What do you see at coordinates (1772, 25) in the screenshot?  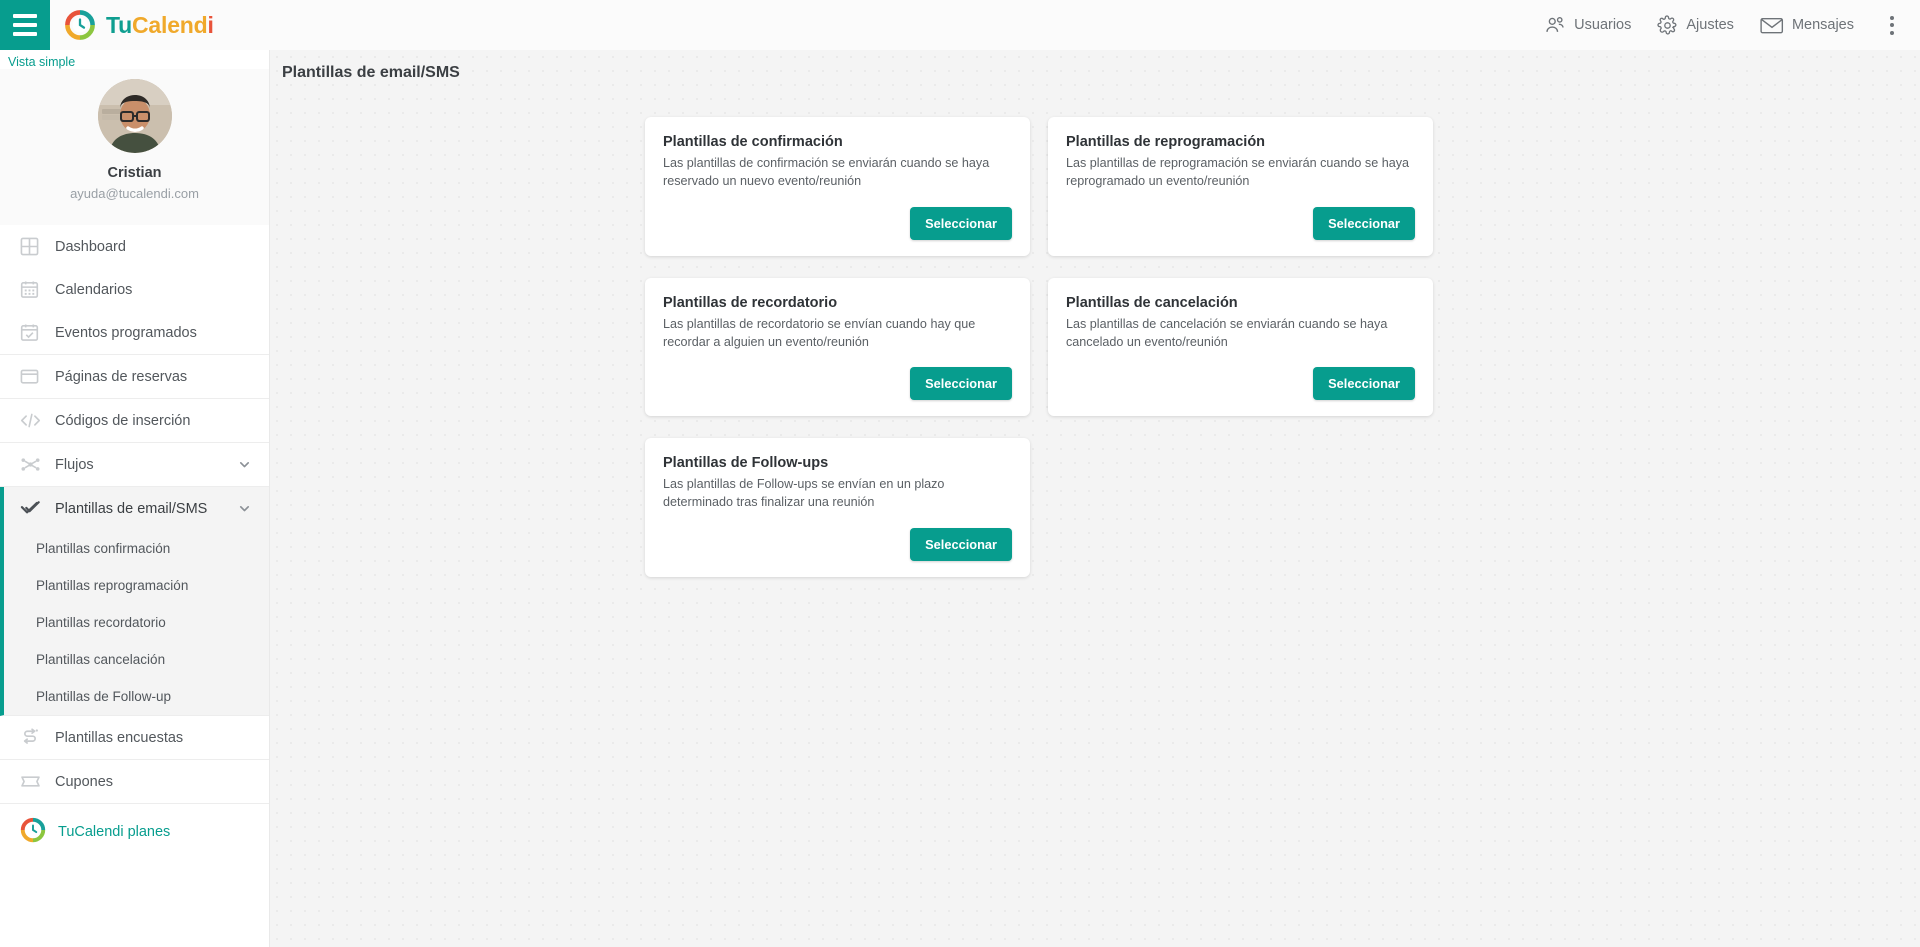 I see `envelope-icon` at bounding box center [1772, 25].